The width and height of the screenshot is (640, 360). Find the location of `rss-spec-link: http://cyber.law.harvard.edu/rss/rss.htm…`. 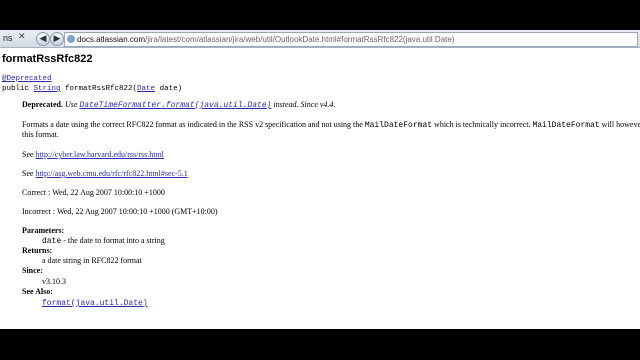

rss-spec-link: http://cyber.law.harvard.edu/rss/rss.htm… is located at coordinates (100, 154).